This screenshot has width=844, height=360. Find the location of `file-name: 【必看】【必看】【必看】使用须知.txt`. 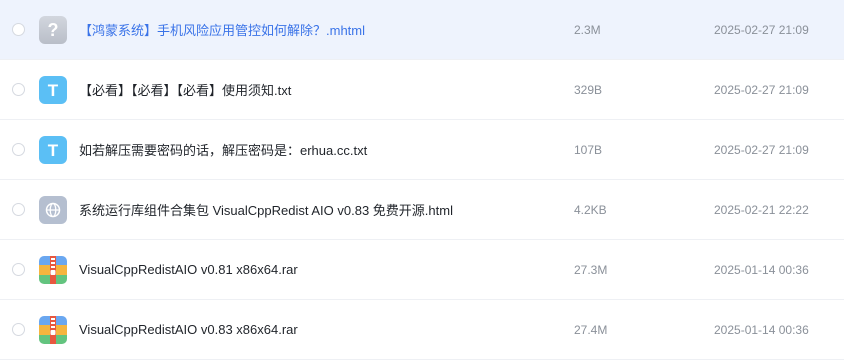

file-name: 【必看】【必看】【必看】使用须知.txt is located at coordinates (185, 89).